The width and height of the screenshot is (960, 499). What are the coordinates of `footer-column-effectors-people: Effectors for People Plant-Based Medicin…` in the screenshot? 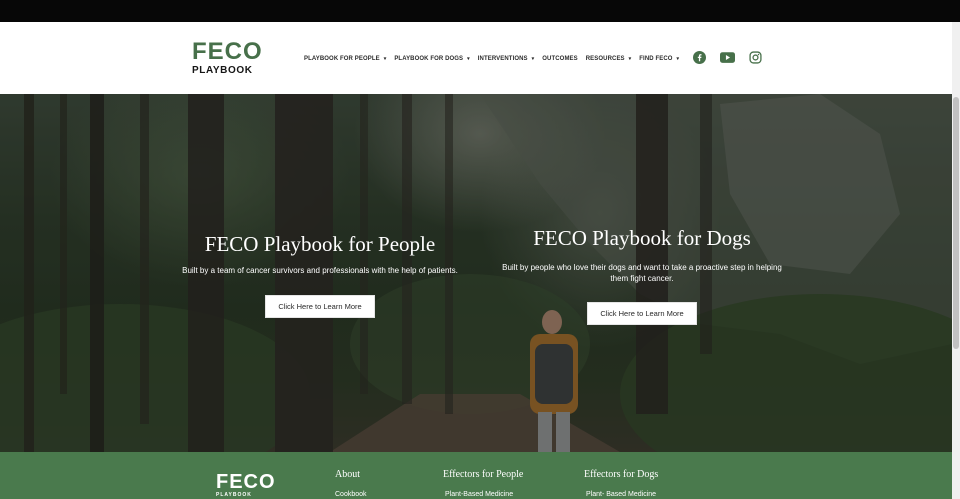 It's located at (483, 483).